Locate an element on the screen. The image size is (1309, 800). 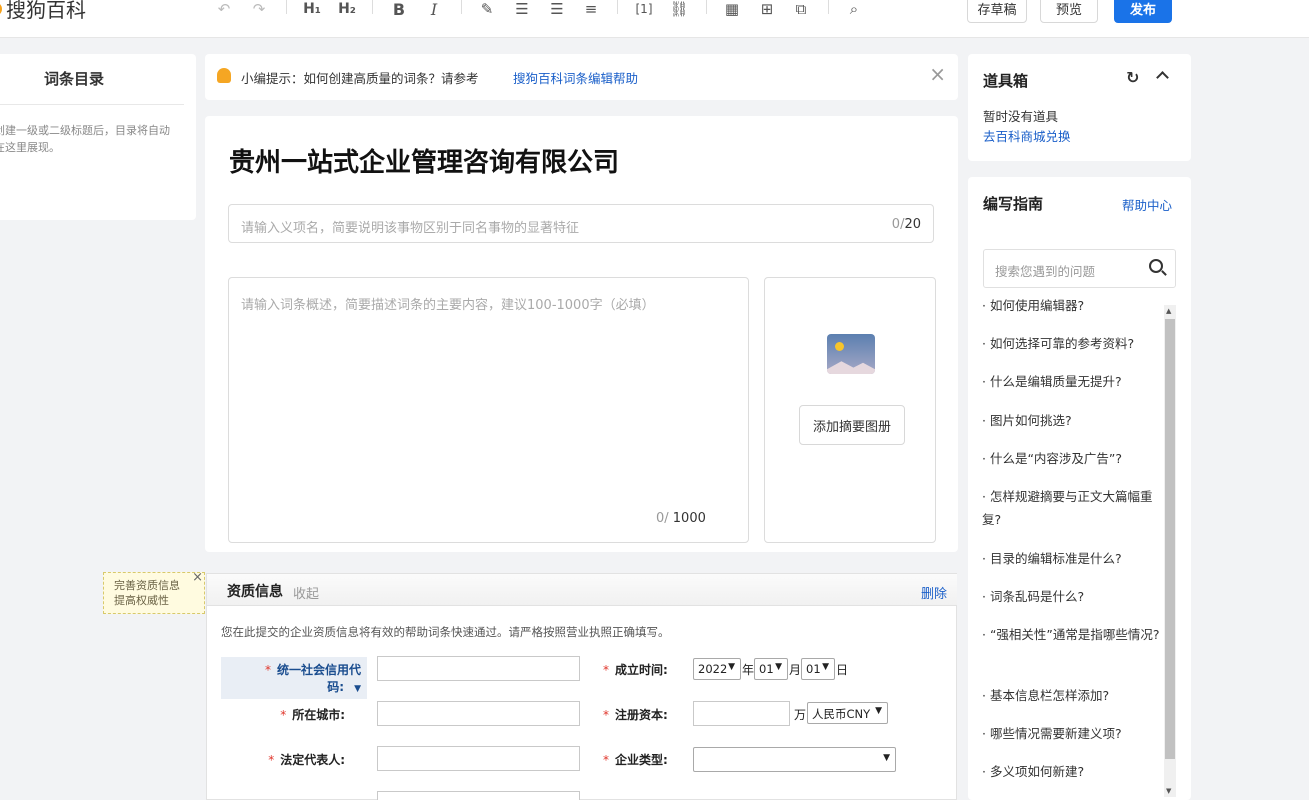
preview-search-icon: ⌕ is located at coordinates (854, 10).